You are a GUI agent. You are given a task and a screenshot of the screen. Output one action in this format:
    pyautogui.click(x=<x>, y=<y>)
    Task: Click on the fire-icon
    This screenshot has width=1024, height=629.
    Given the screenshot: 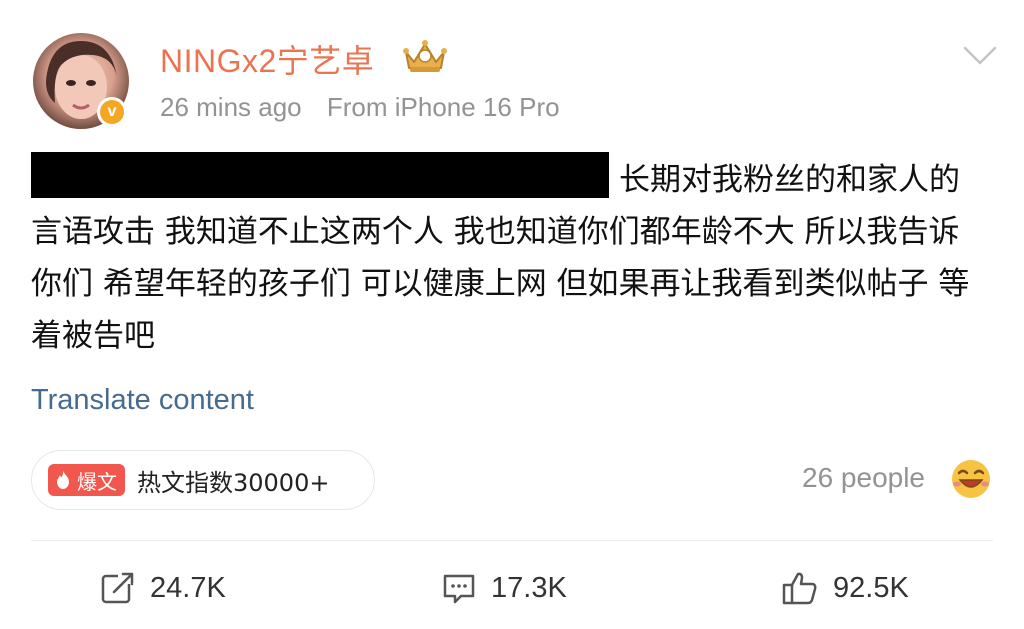 What is the action you would take?
    pyautogui.click(x=63, y=480)
    